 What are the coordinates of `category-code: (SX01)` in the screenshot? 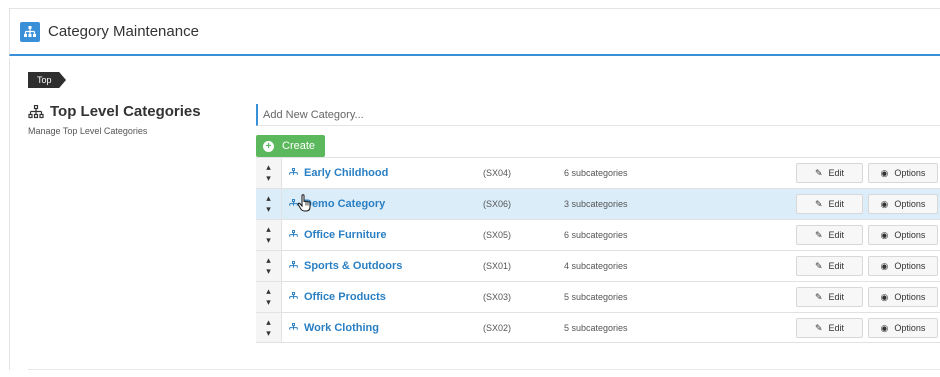 It's located at (497, 266).